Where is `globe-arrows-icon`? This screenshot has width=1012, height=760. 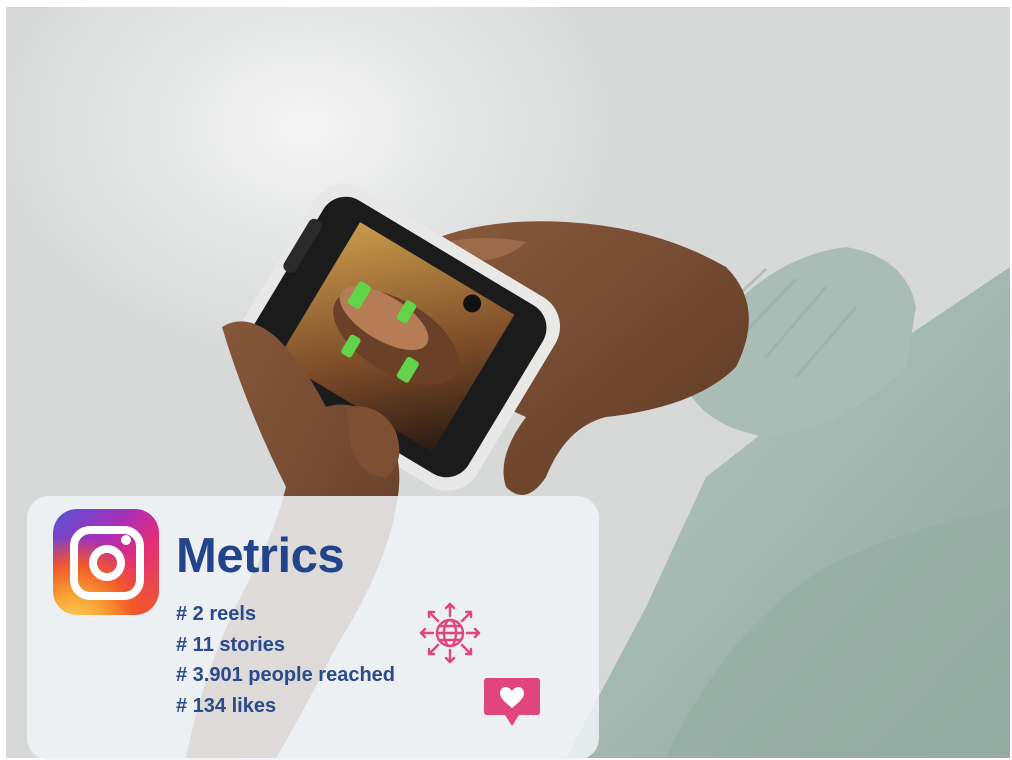 globe-arrows-icon is located at coordinates (450, 633).